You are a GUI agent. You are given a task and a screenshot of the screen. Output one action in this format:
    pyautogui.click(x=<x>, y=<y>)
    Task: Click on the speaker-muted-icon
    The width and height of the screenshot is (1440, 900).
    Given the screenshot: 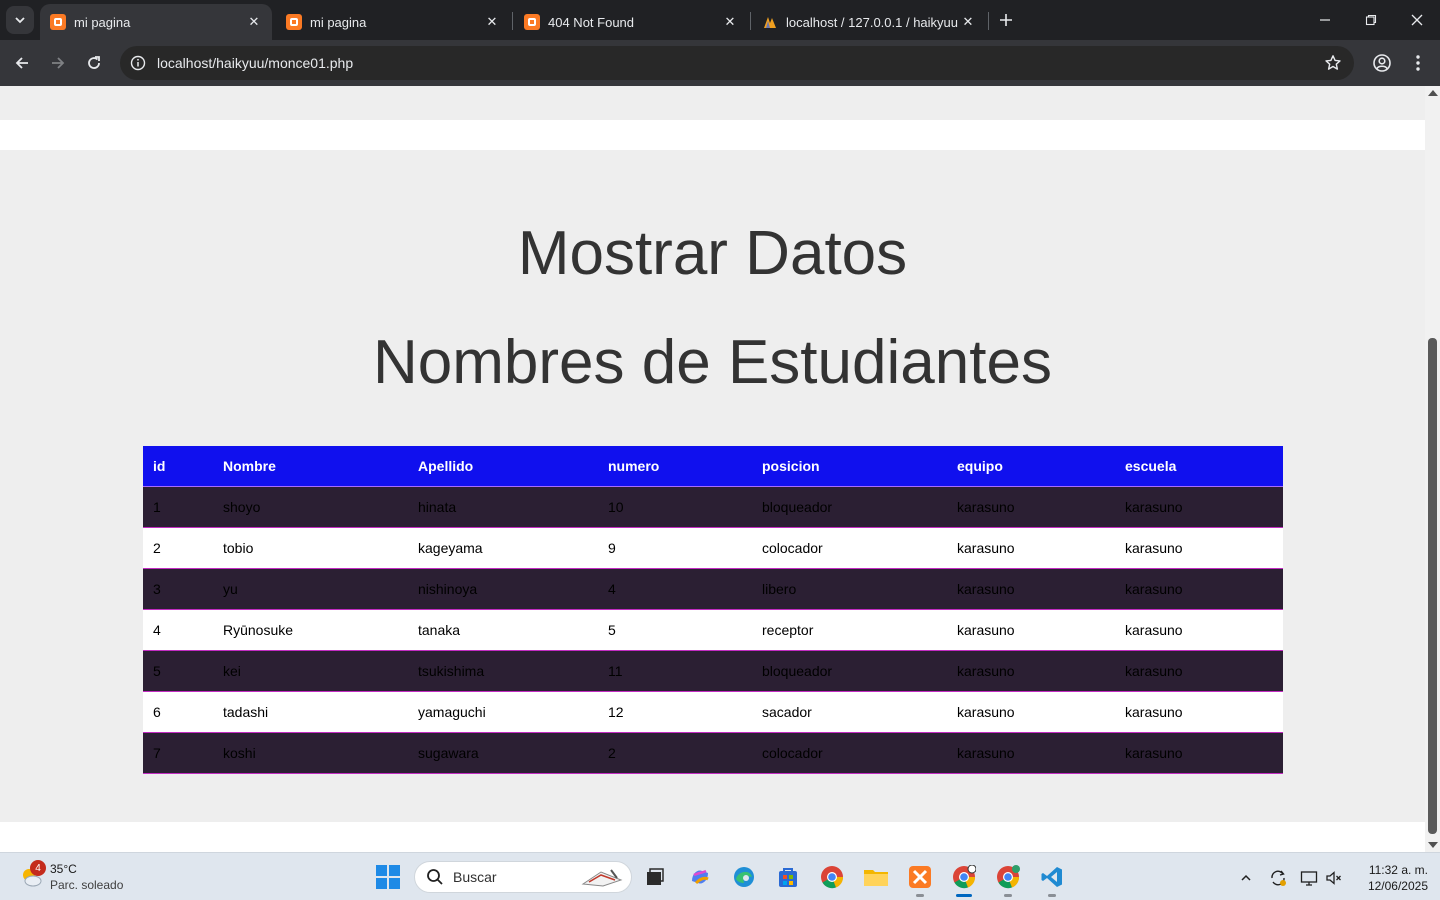 What is the action you would take?
    pyautogui.click(x=1333, y=878)
    